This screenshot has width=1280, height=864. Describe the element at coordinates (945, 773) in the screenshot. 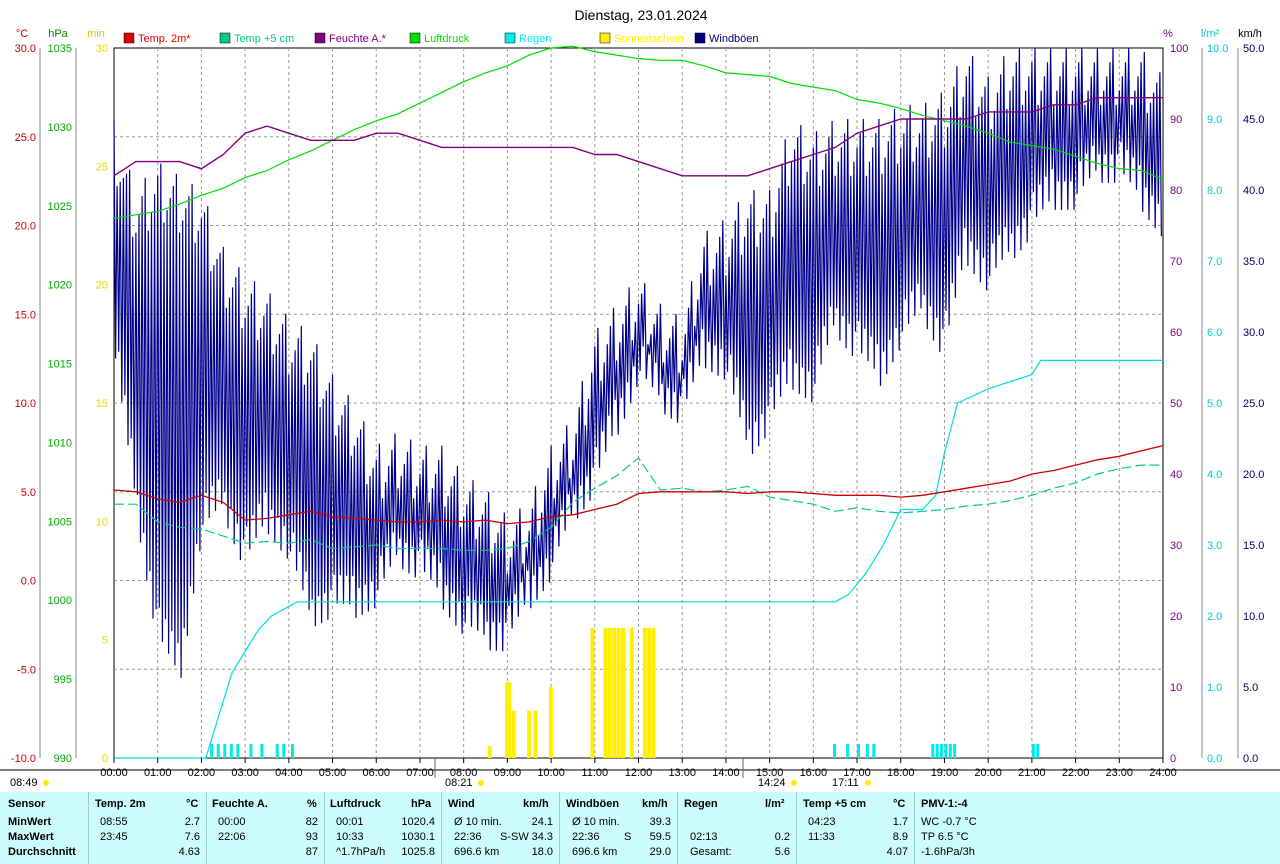

I see `x-tick-label: 19:00` at that location.